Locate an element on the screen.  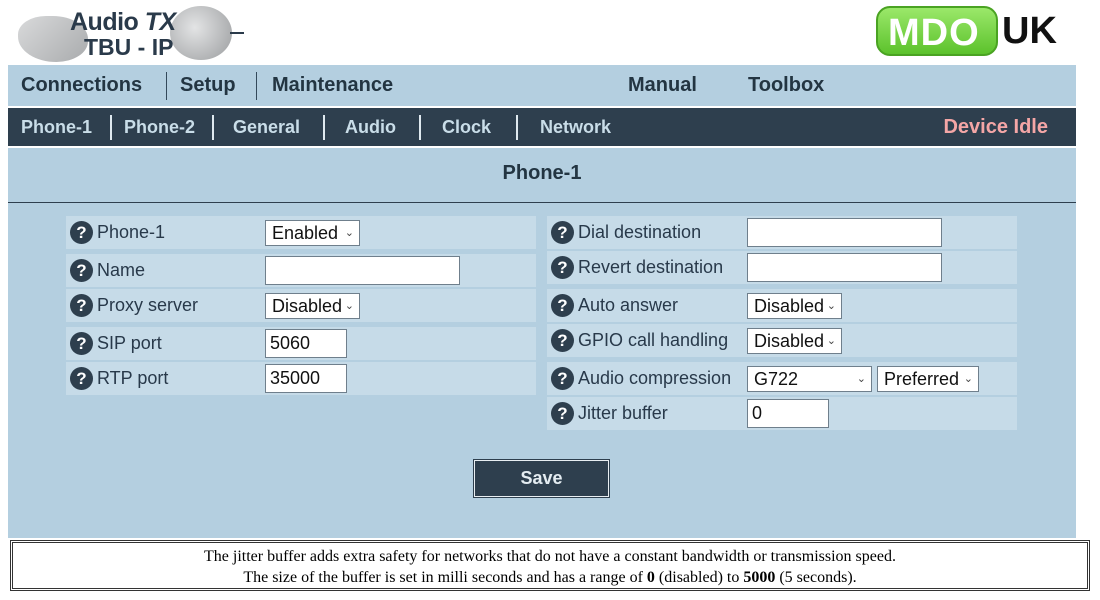
field-row-proxy-server: ? Proxy server Disabled ⌄ is located at coordinates (301, 305).